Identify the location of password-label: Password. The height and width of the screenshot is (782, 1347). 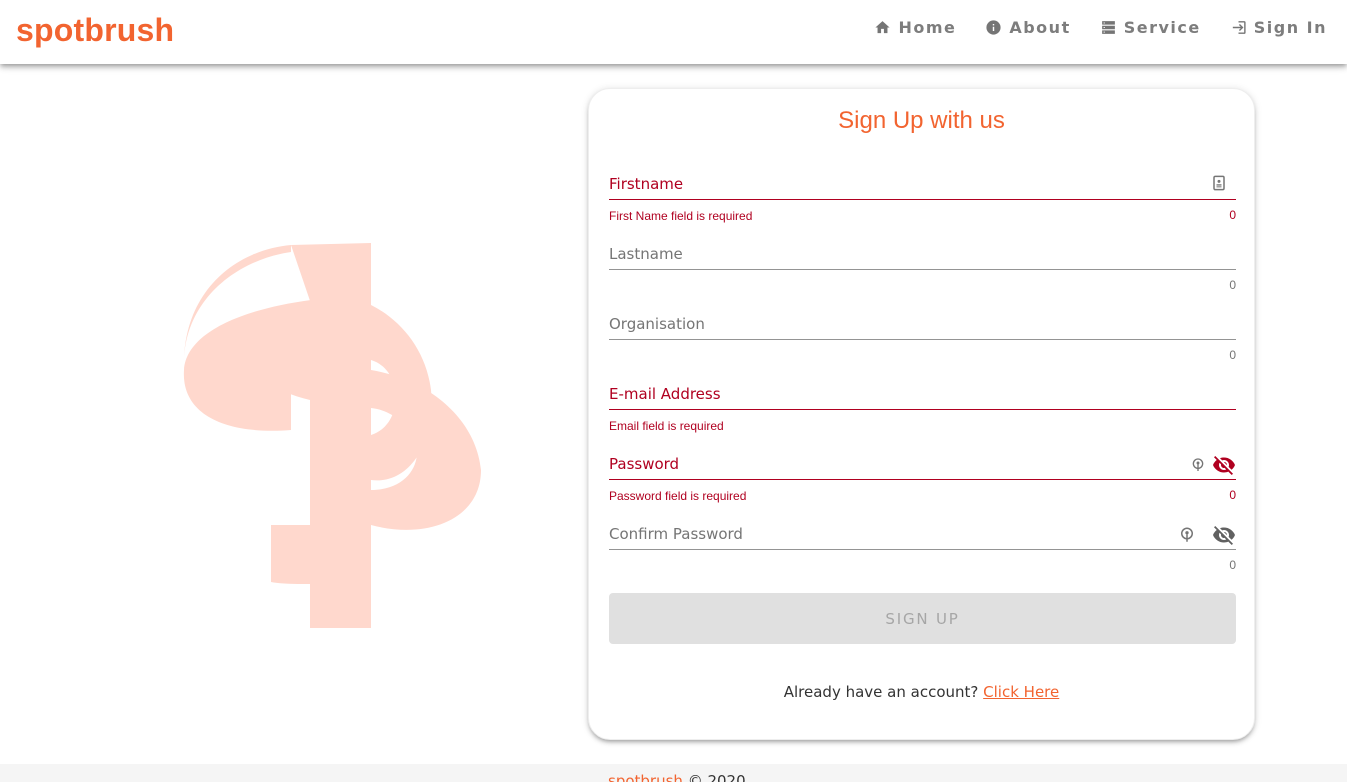
(644, 464).